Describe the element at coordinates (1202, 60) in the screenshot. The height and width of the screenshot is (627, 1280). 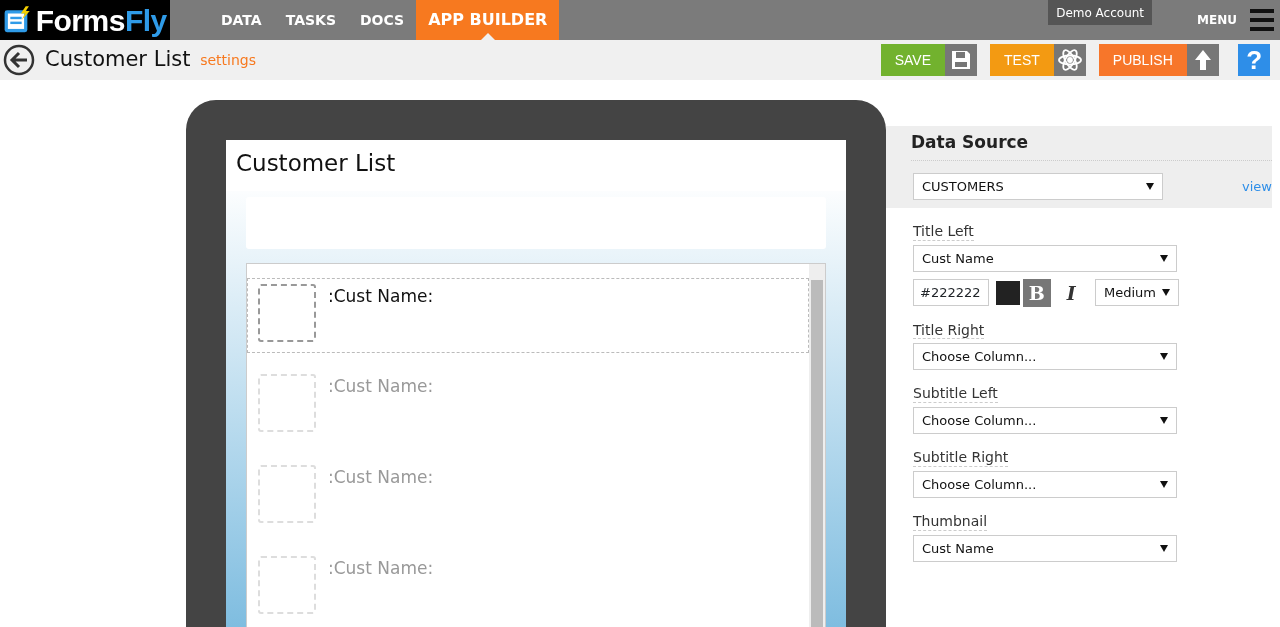
I see `up-arrow-icon` at that location.